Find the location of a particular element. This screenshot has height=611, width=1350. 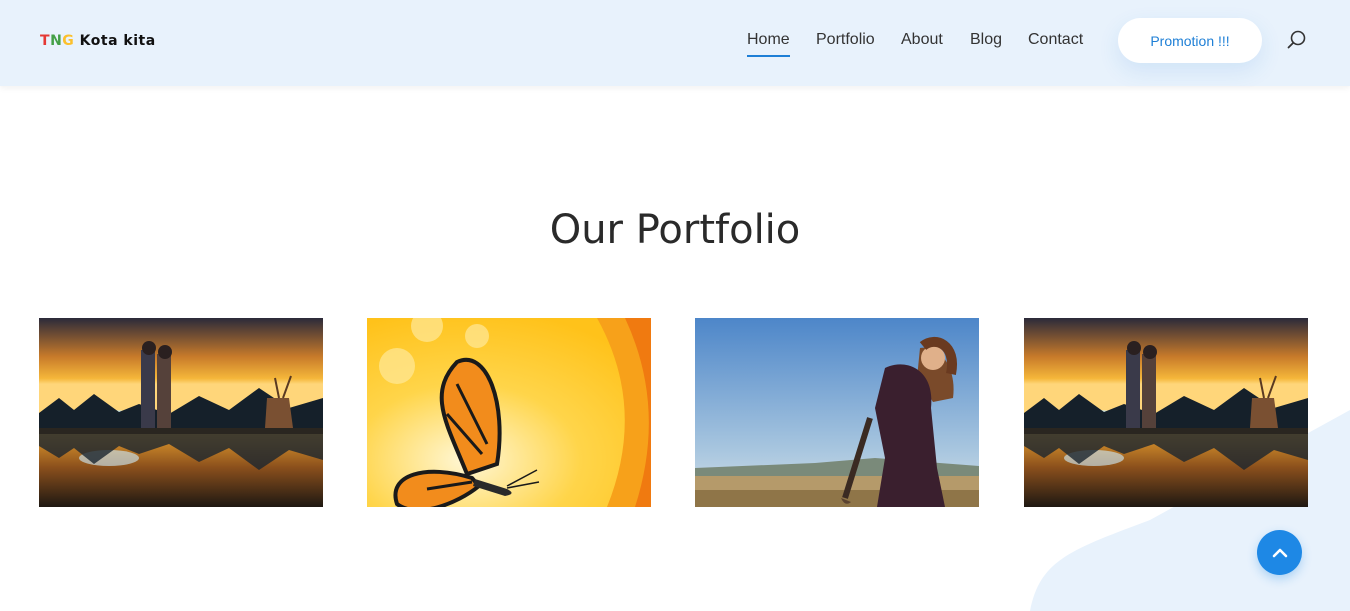

search-icon is located at coordinates (1297, 40).